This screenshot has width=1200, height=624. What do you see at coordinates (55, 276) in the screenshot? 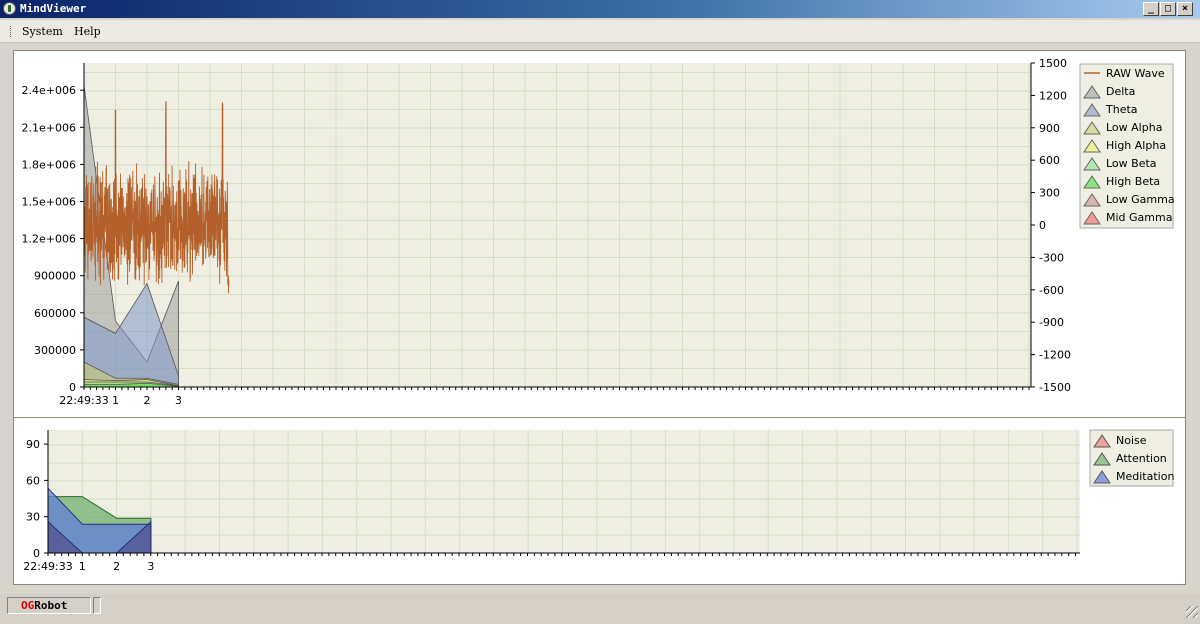
I see `y-left-tick-label: 900000` at bounding box center [55, 276].